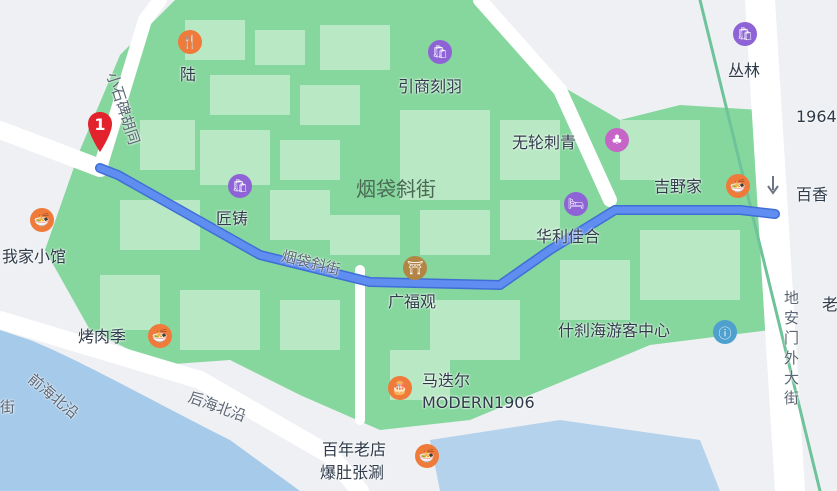 The image size is (837, 491). What do you see at coordinates (232, 218) in the screenshot?
I see `poi-label-jiangzhu: 匠铸` at bounding box center [232, 218].